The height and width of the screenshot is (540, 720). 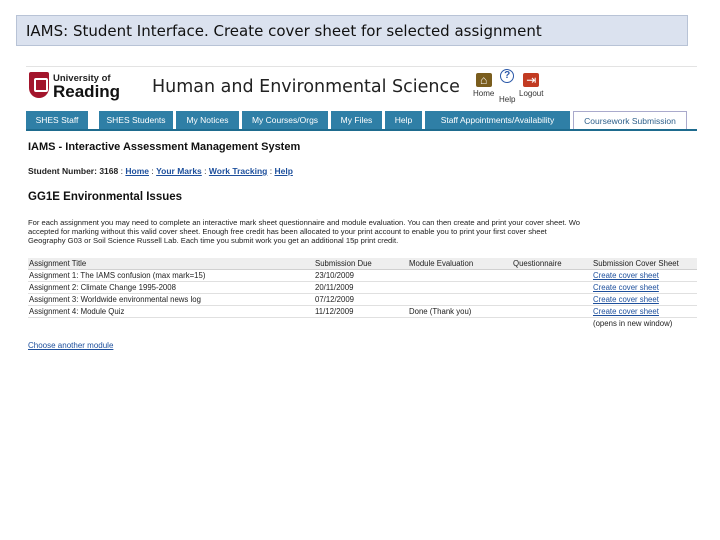 What do you see at coordinates (57, 120) in the screenshot?
I see `tab-shes-staff: SHES Staff` at bounding box center [57, 120].